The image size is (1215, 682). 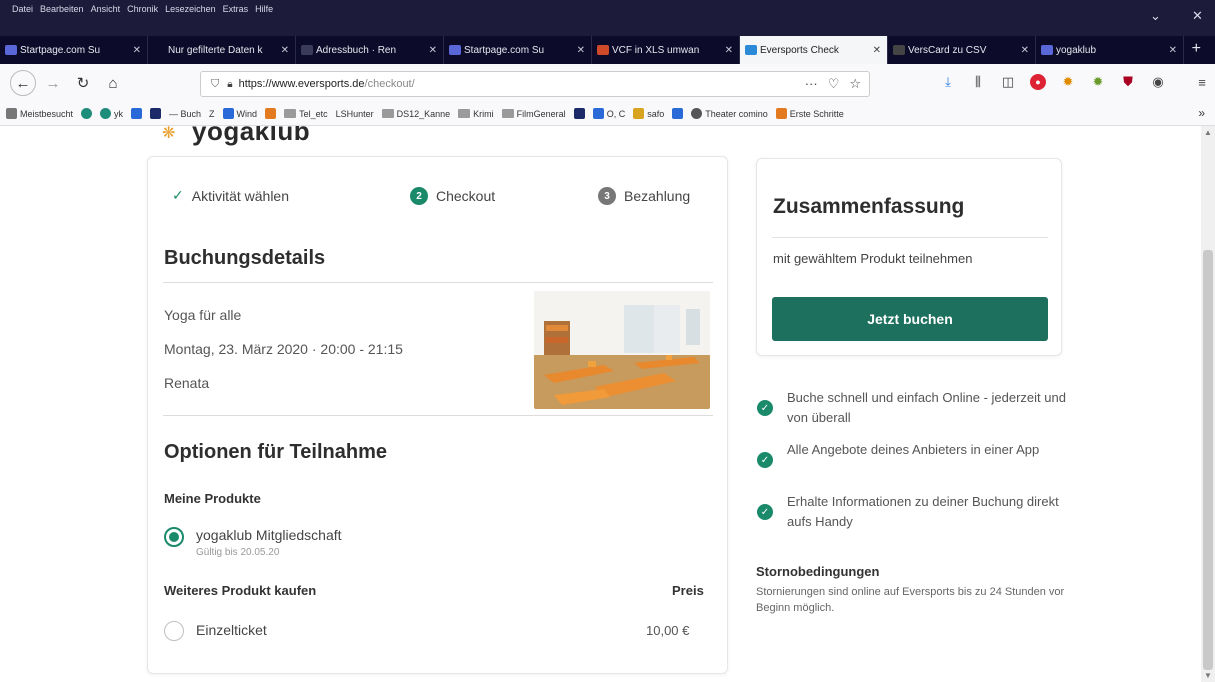 What do you see at coordinates (306, 114) in the screenshot?
I see `bookmark-item: Tel_etc` at bounding box center [306, 114].